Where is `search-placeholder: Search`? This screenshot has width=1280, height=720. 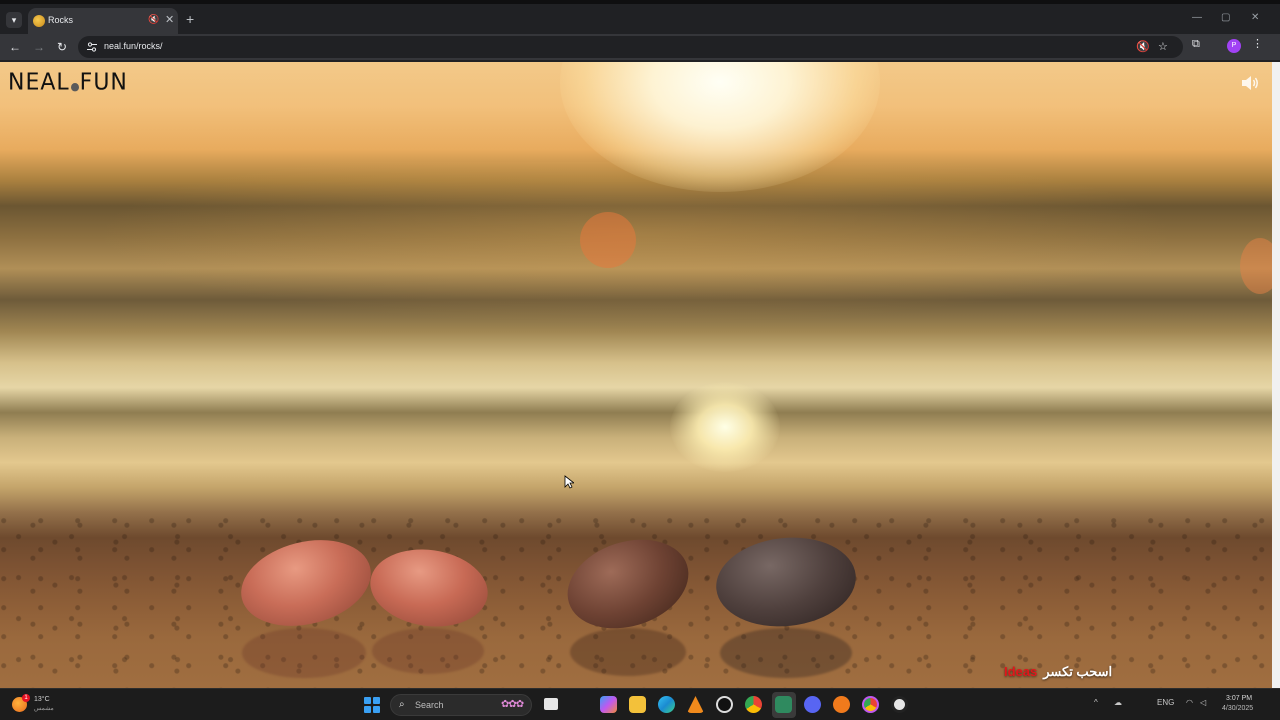
search-placeholder: Search is located at coordinates (429, 705).